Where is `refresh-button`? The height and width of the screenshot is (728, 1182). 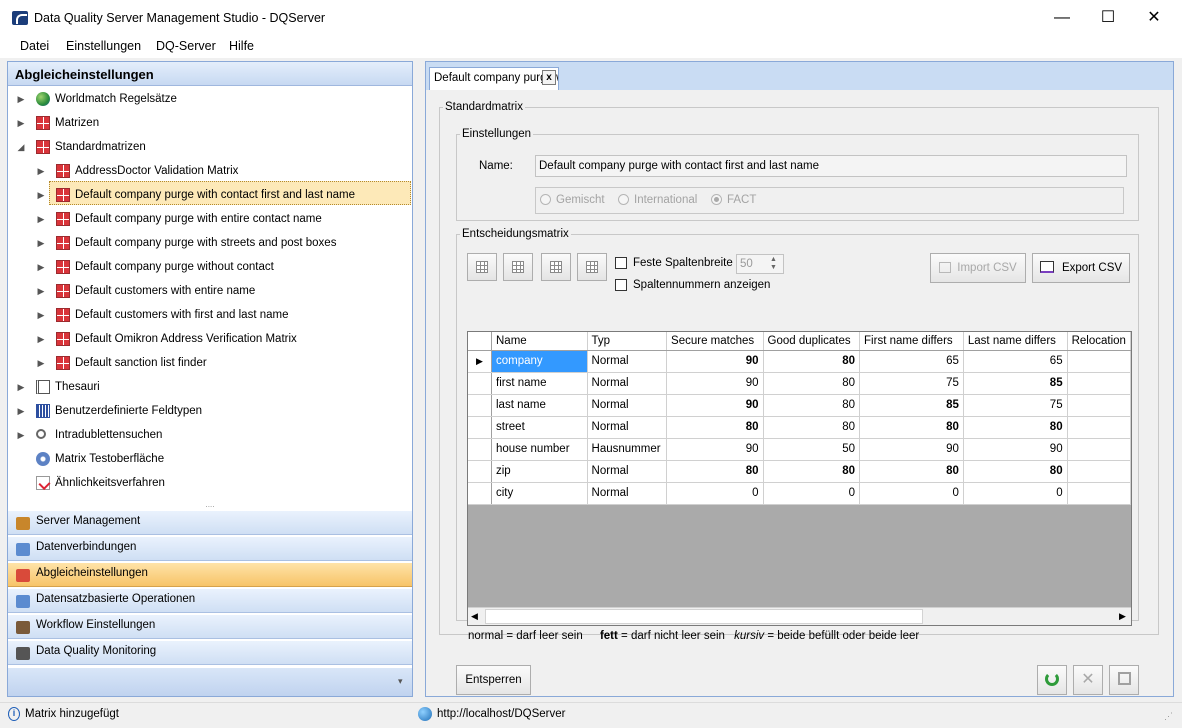 refresh-button is located at coordinates (1052, 680).